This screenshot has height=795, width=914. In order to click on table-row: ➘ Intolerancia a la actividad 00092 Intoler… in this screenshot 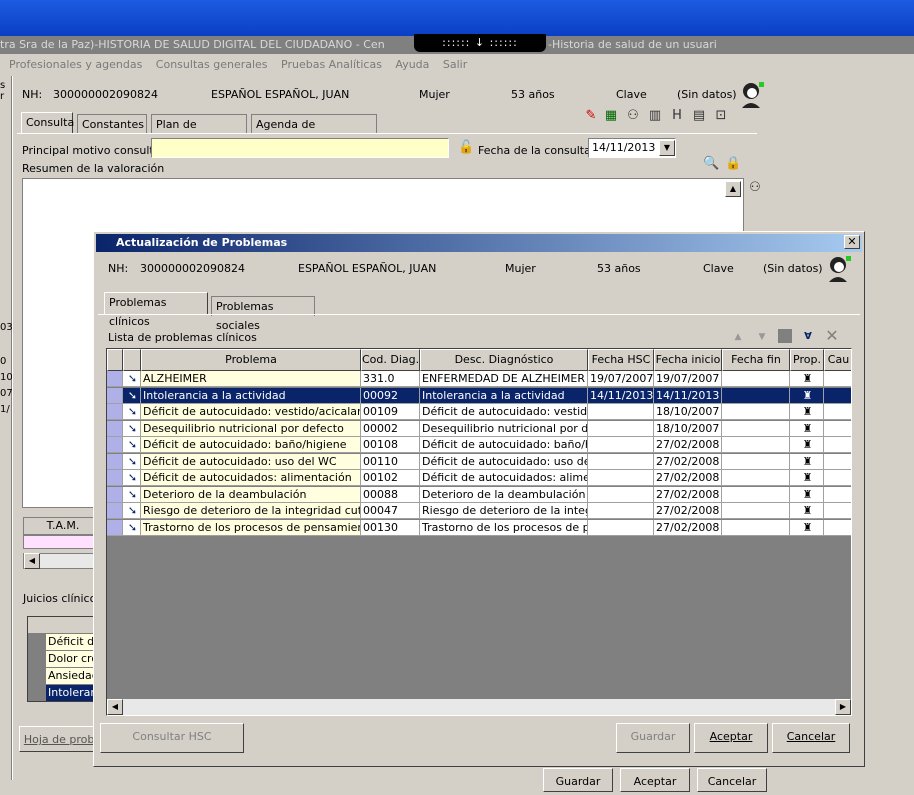, I will do `click(479, 396)`.